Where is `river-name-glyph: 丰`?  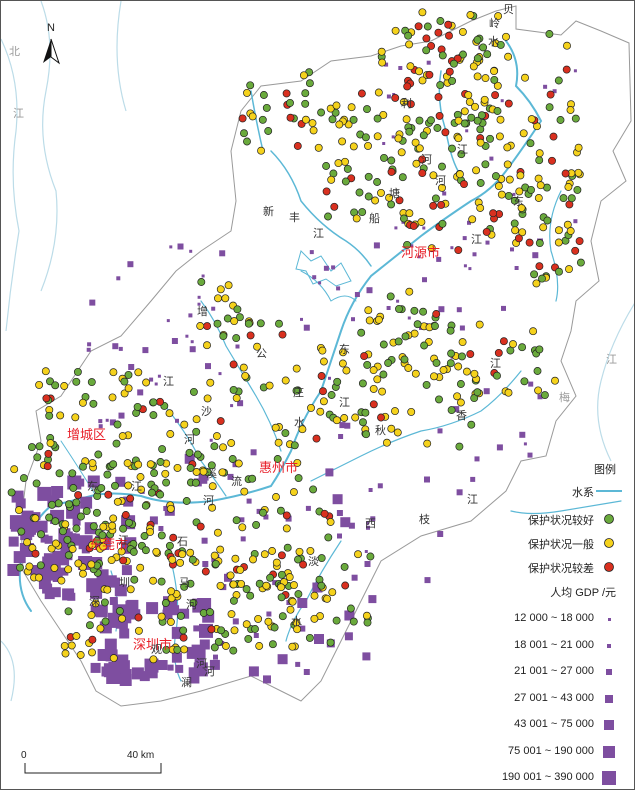
river-name-glyph: 丰 is located at coordinates (294, 217).